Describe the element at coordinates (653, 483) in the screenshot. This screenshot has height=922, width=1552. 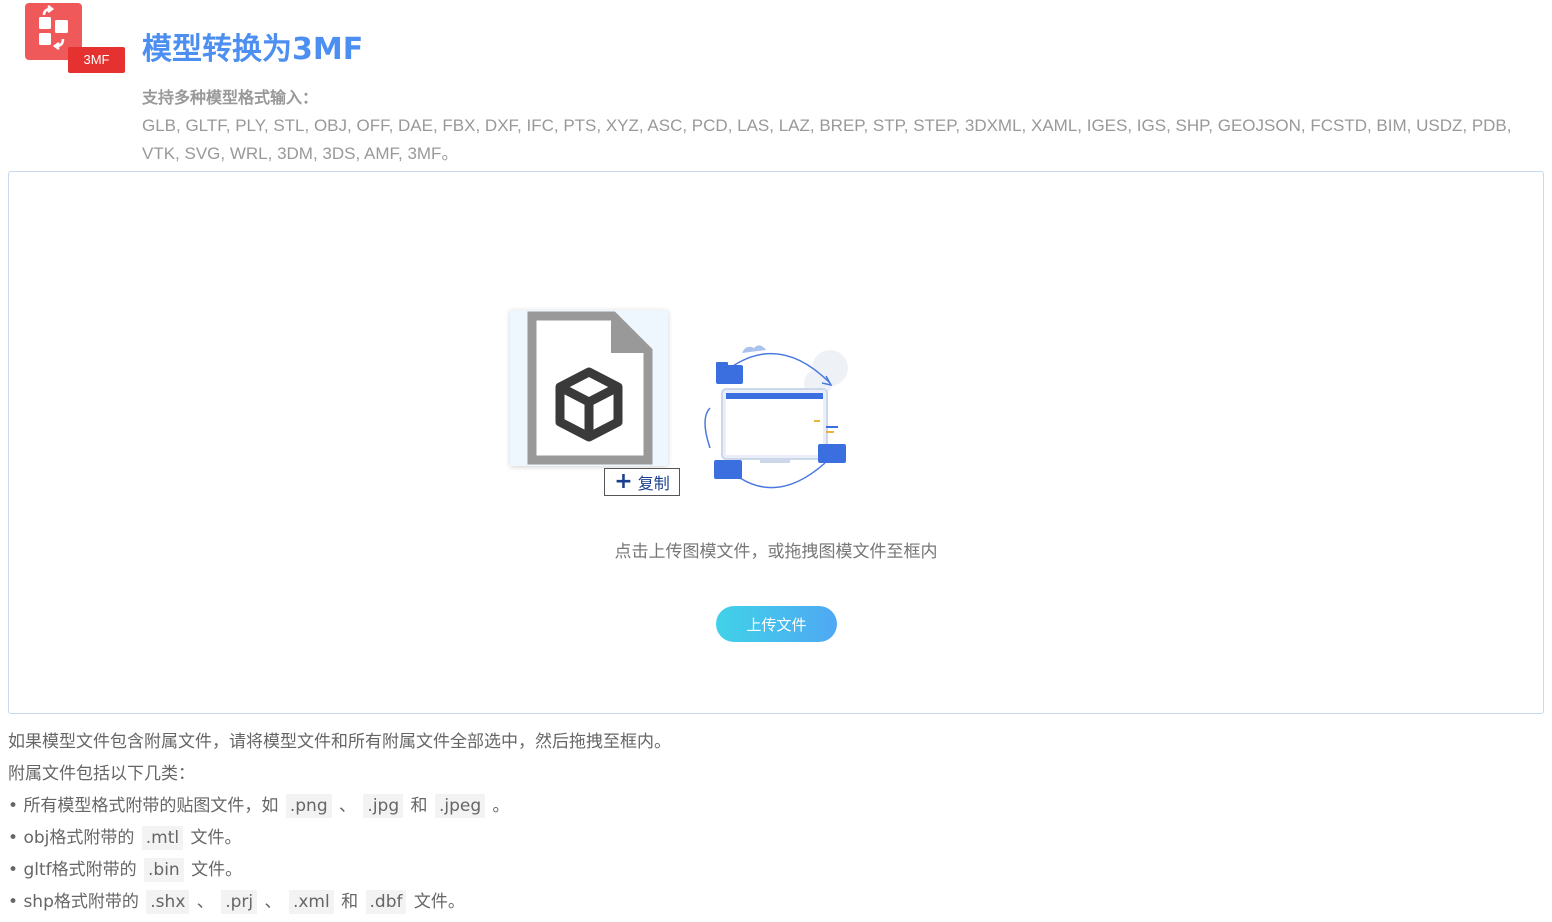
I see `copy-label: 复制` at that location.